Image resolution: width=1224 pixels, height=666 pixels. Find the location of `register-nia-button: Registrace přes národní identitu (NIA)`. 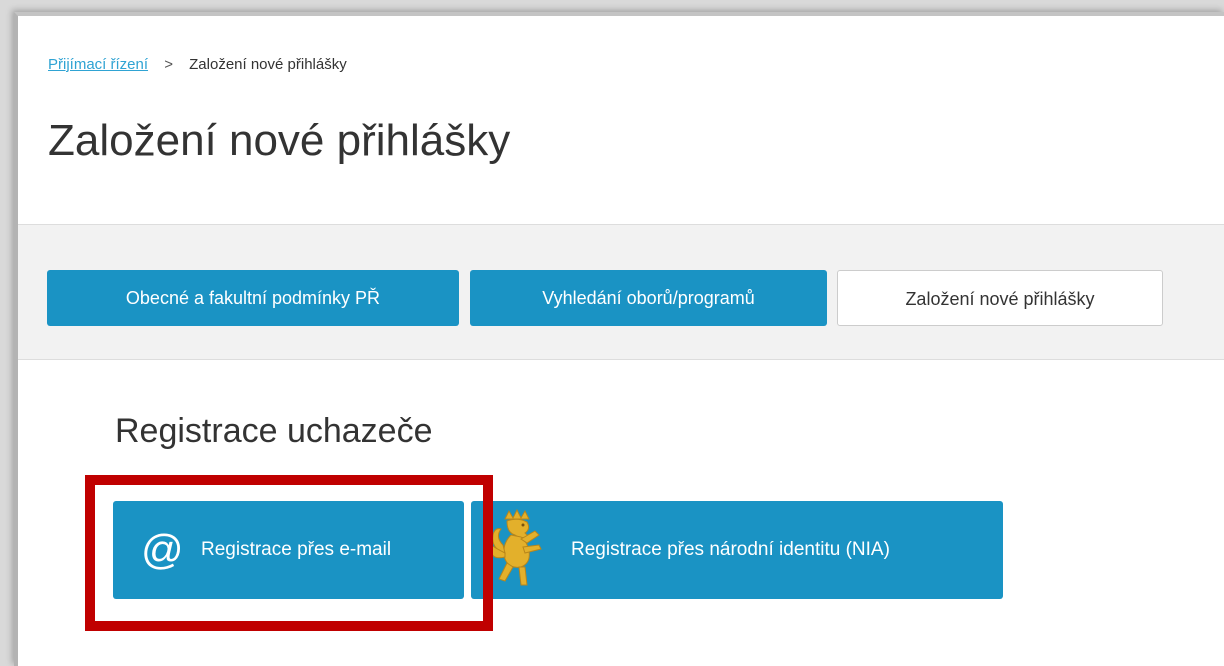

register-nia-button: Registrace přes národní identitu (NIA) is located at coordinates (737, 550).